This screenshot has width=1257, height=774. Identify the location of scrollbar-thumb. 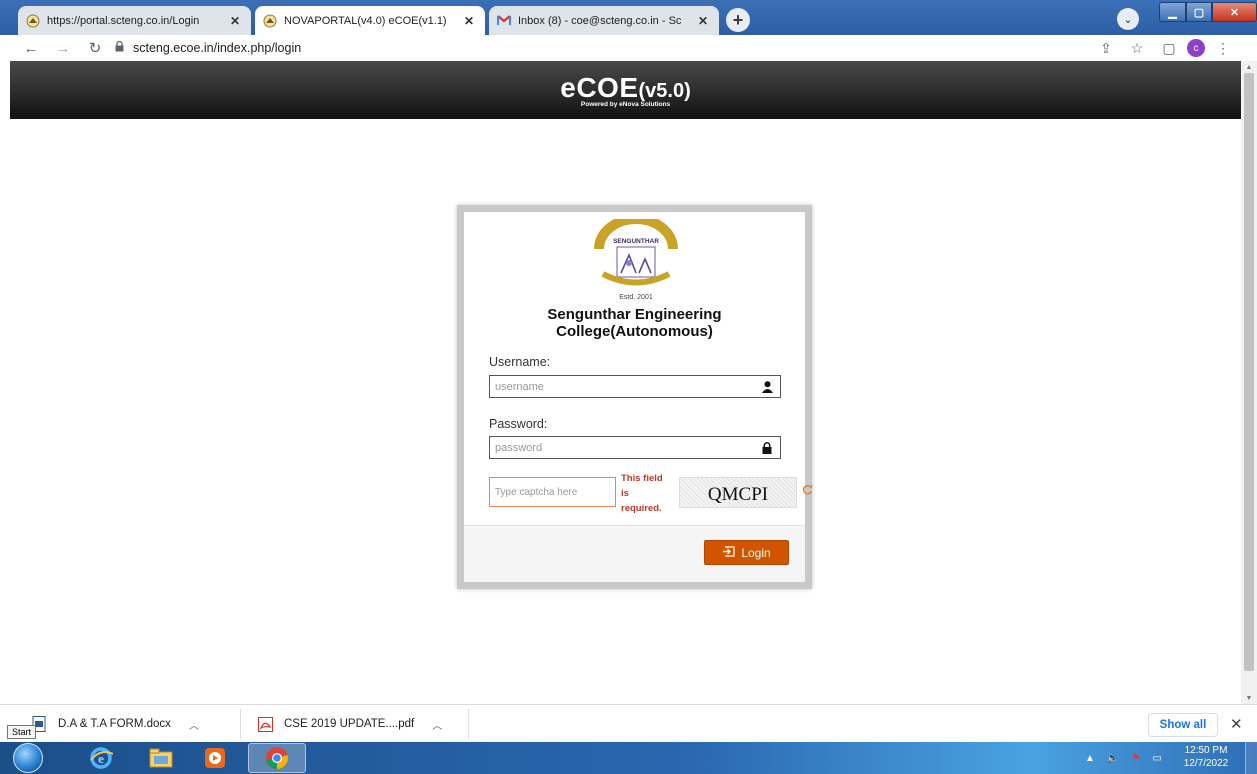
(1249, 372).